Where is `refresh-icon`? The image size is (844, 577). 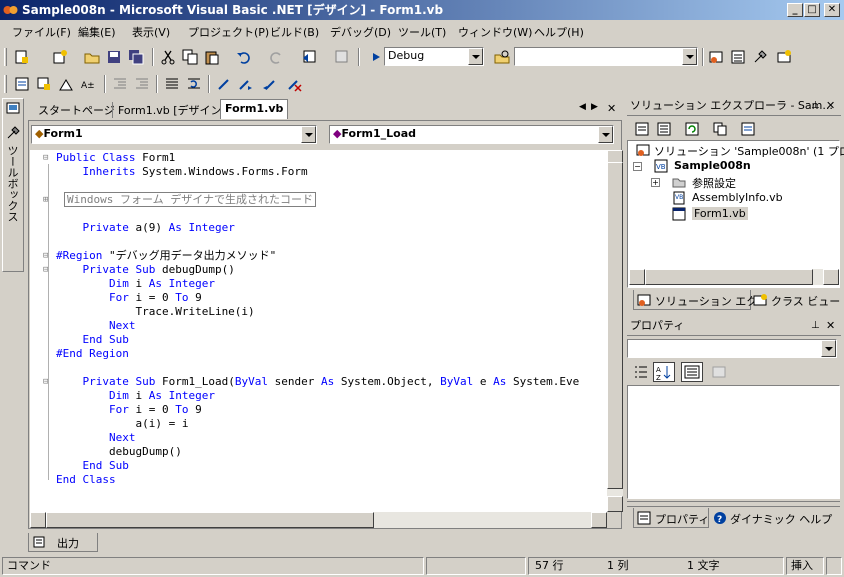
refresh-icon is located at coordinates (692, 129).